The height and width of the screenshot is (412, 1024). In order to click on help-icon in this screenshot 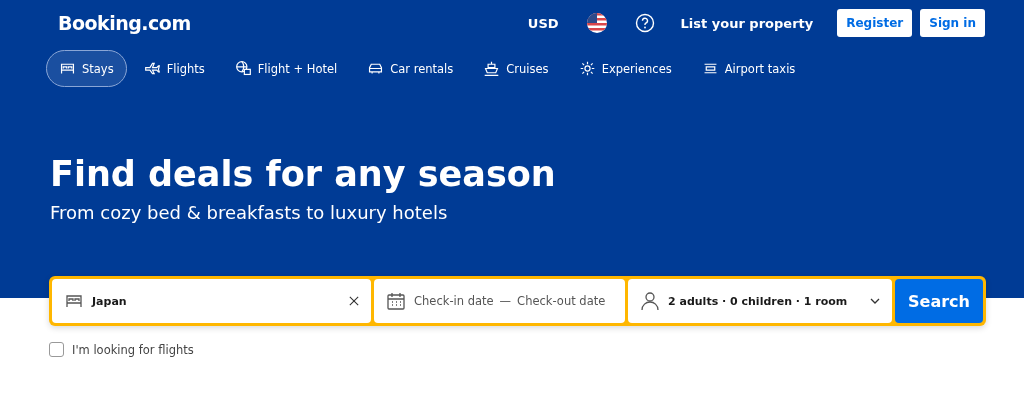, I will do `click(644, 23)`.